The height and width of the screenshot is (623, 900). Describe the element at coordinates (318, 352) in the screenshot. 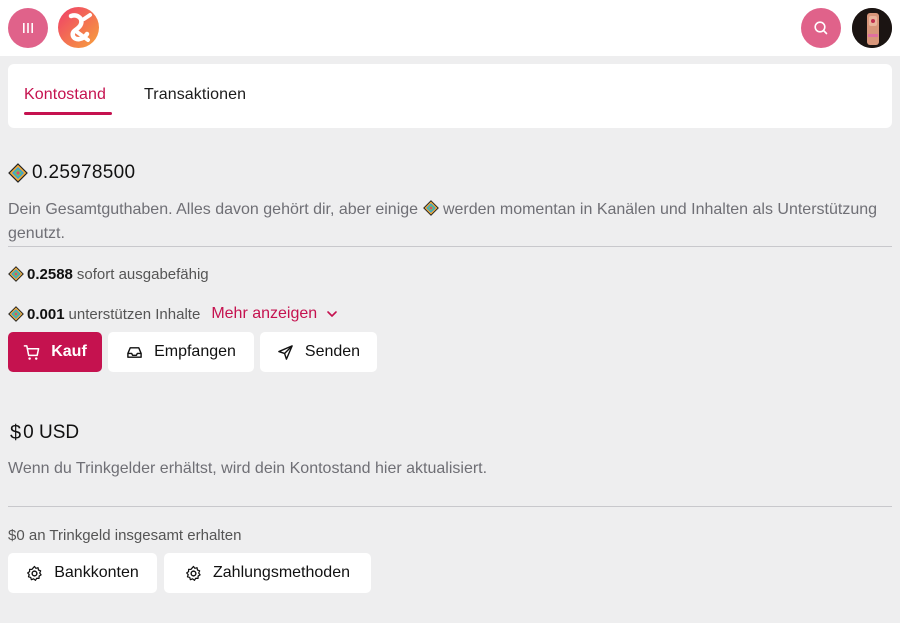

I see `send-button: Senden` at that location.